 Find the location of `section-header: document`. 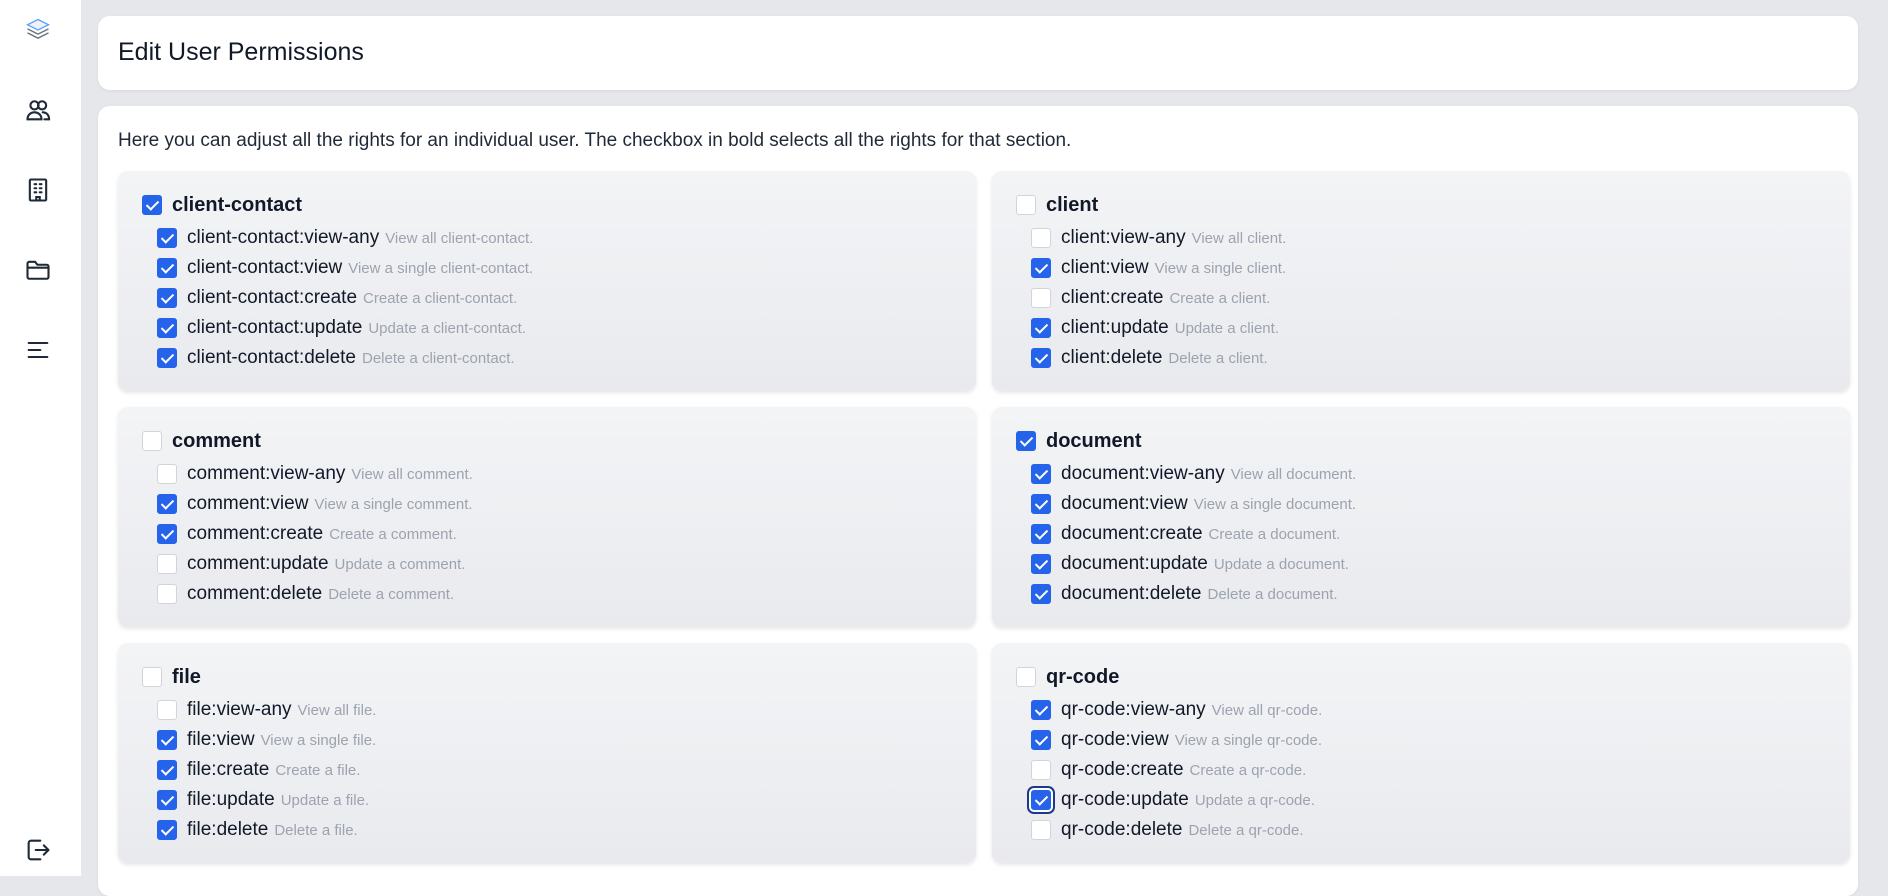

section-header: document is located at coordinates (1433, 441).